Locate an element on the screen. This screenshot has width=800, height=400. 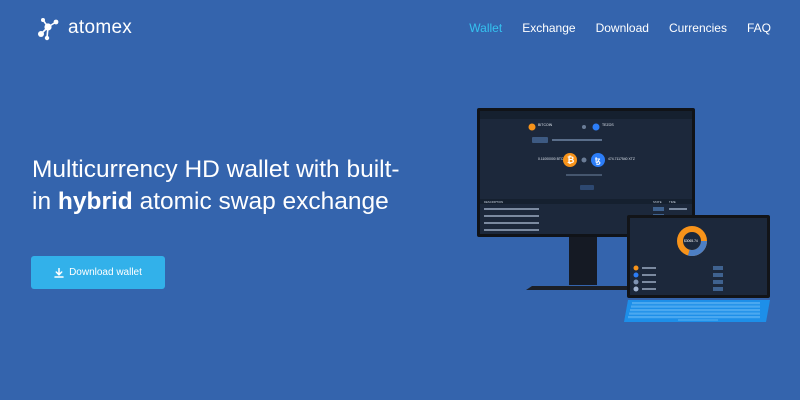
tezos-icon is located at coordinates (596, 127).